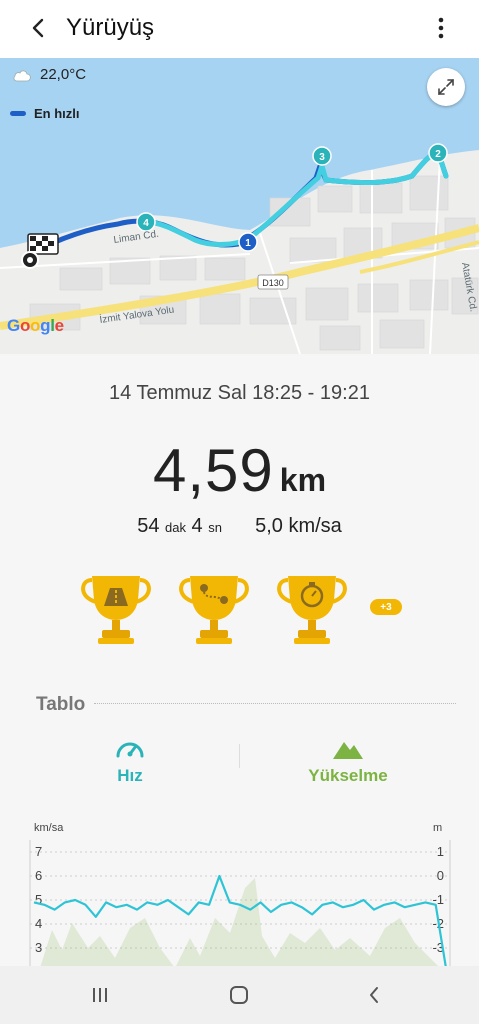 The image size is (479, 1024). Describe the element at coordinates (275, 703) in the screenshot. I see `section-divider` at that location.